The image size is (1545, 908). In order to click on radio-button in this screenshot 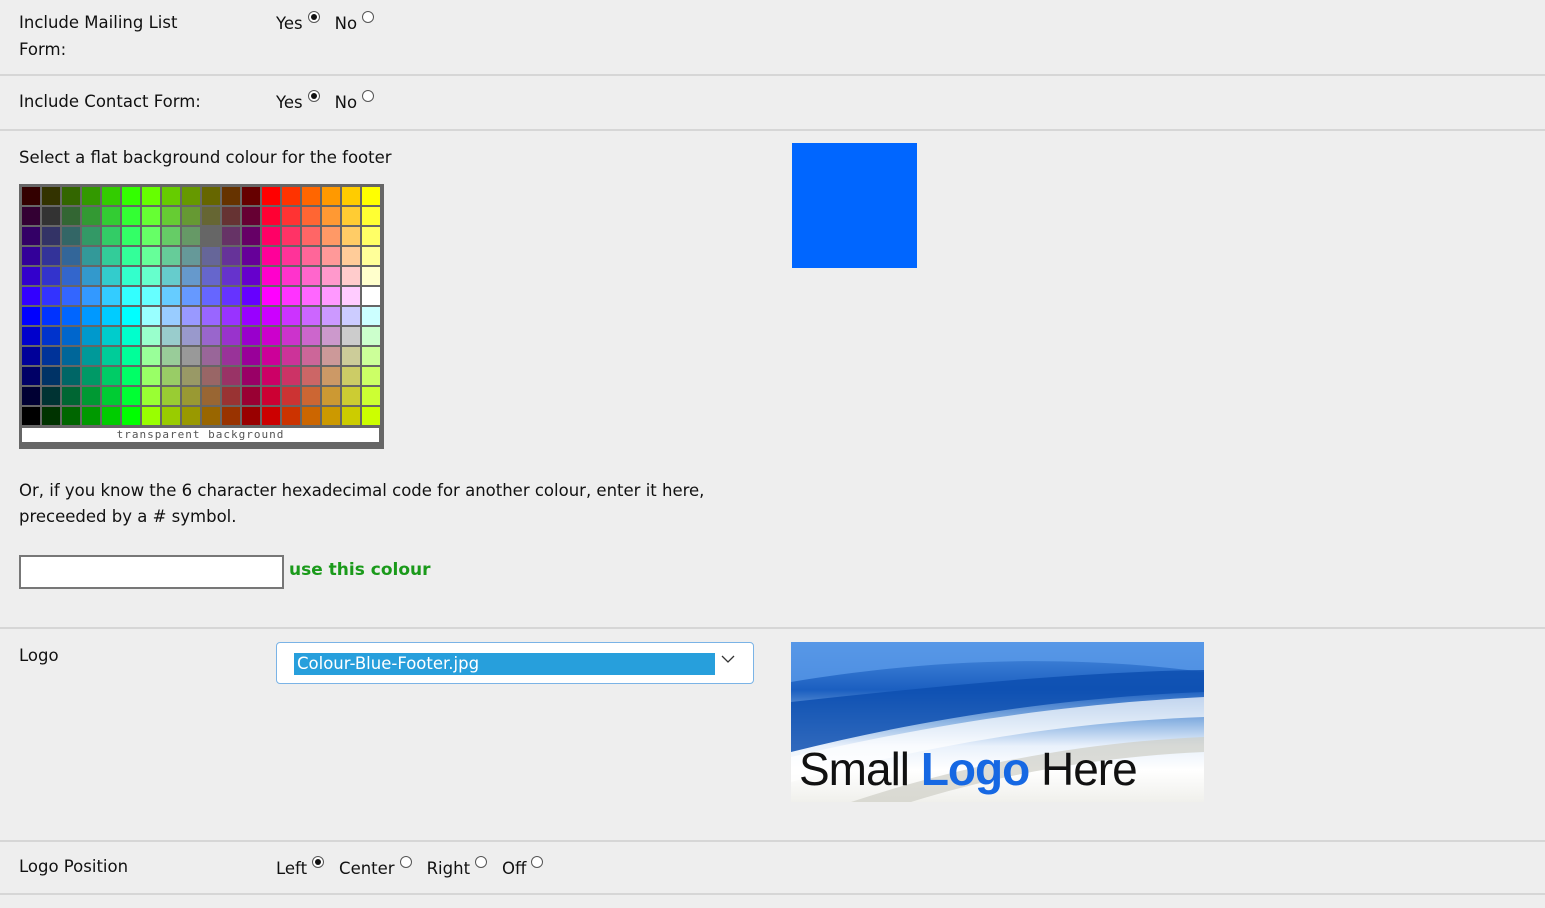, I will do `click(405, 862)`.